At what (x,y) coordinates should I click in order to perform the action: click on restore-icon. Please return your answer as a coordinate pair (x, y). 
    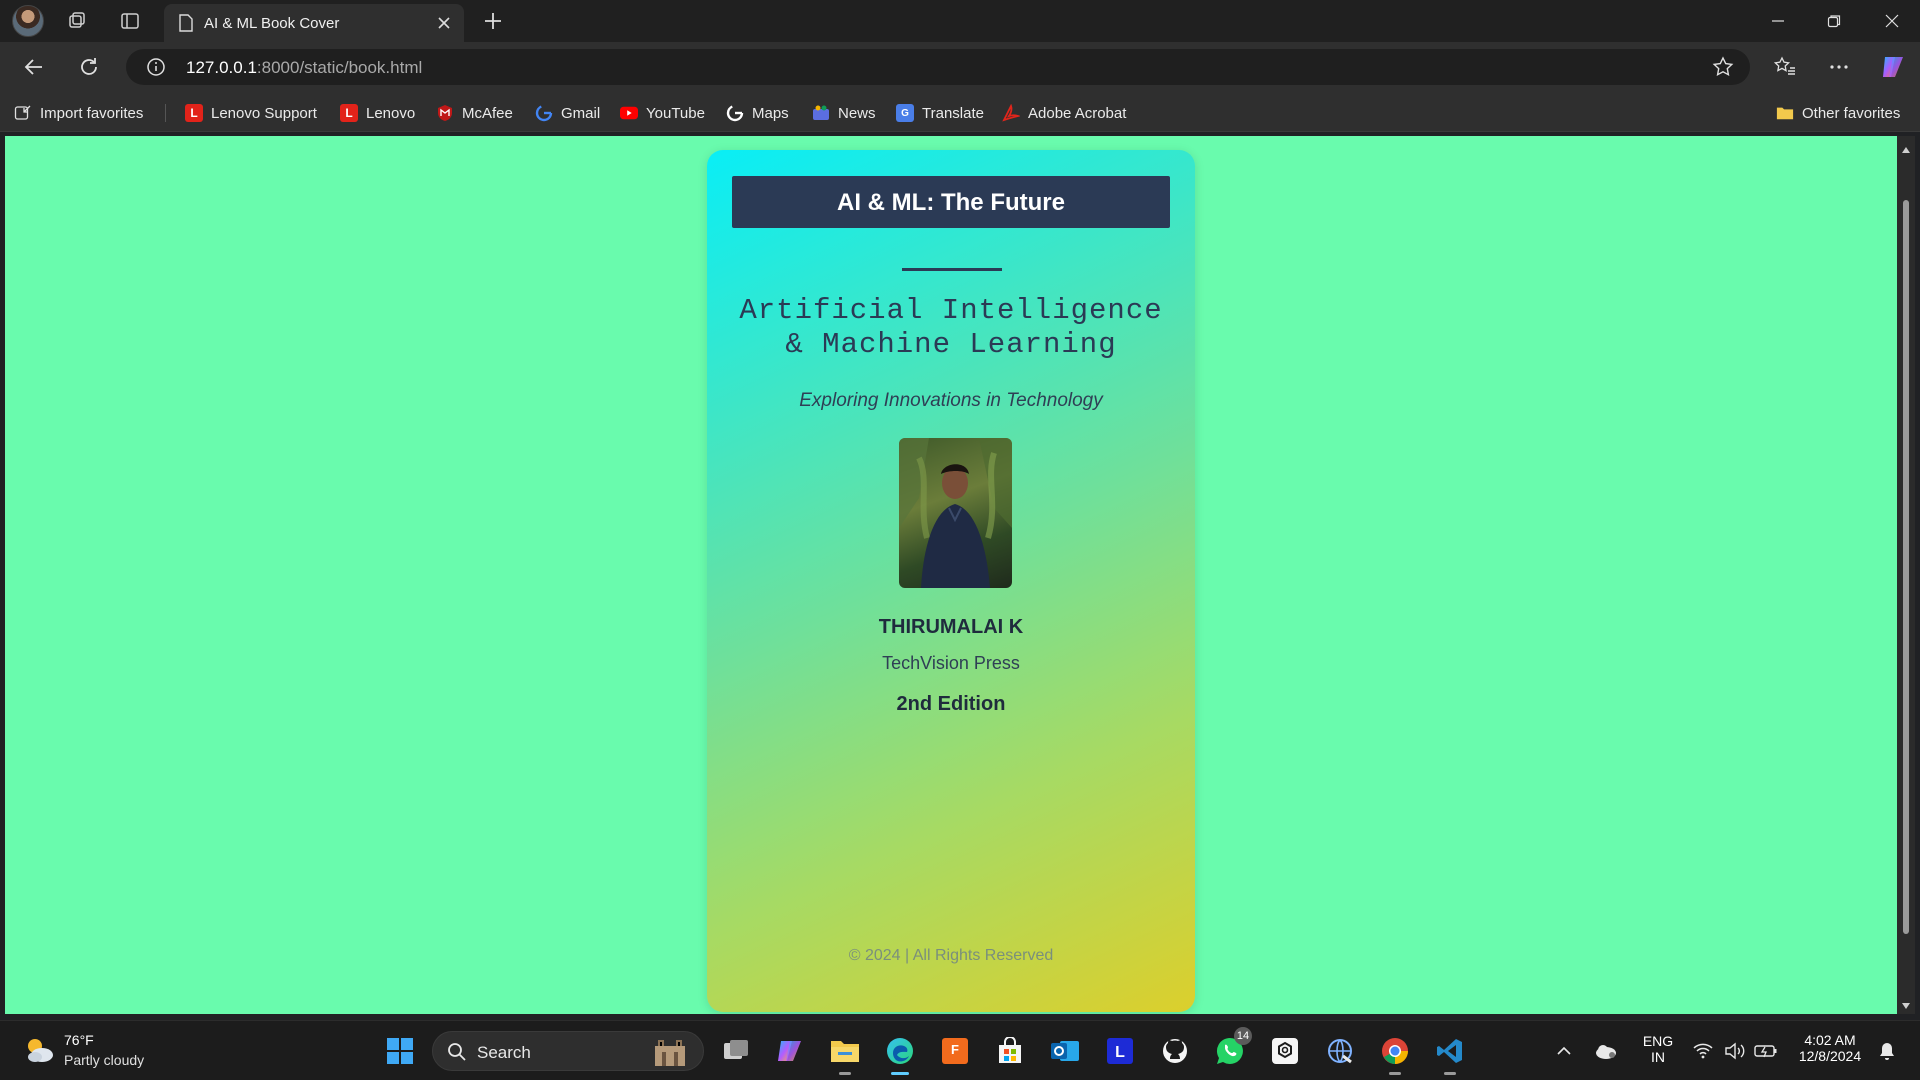
    Looking at the image, I should click on (1834, 21).